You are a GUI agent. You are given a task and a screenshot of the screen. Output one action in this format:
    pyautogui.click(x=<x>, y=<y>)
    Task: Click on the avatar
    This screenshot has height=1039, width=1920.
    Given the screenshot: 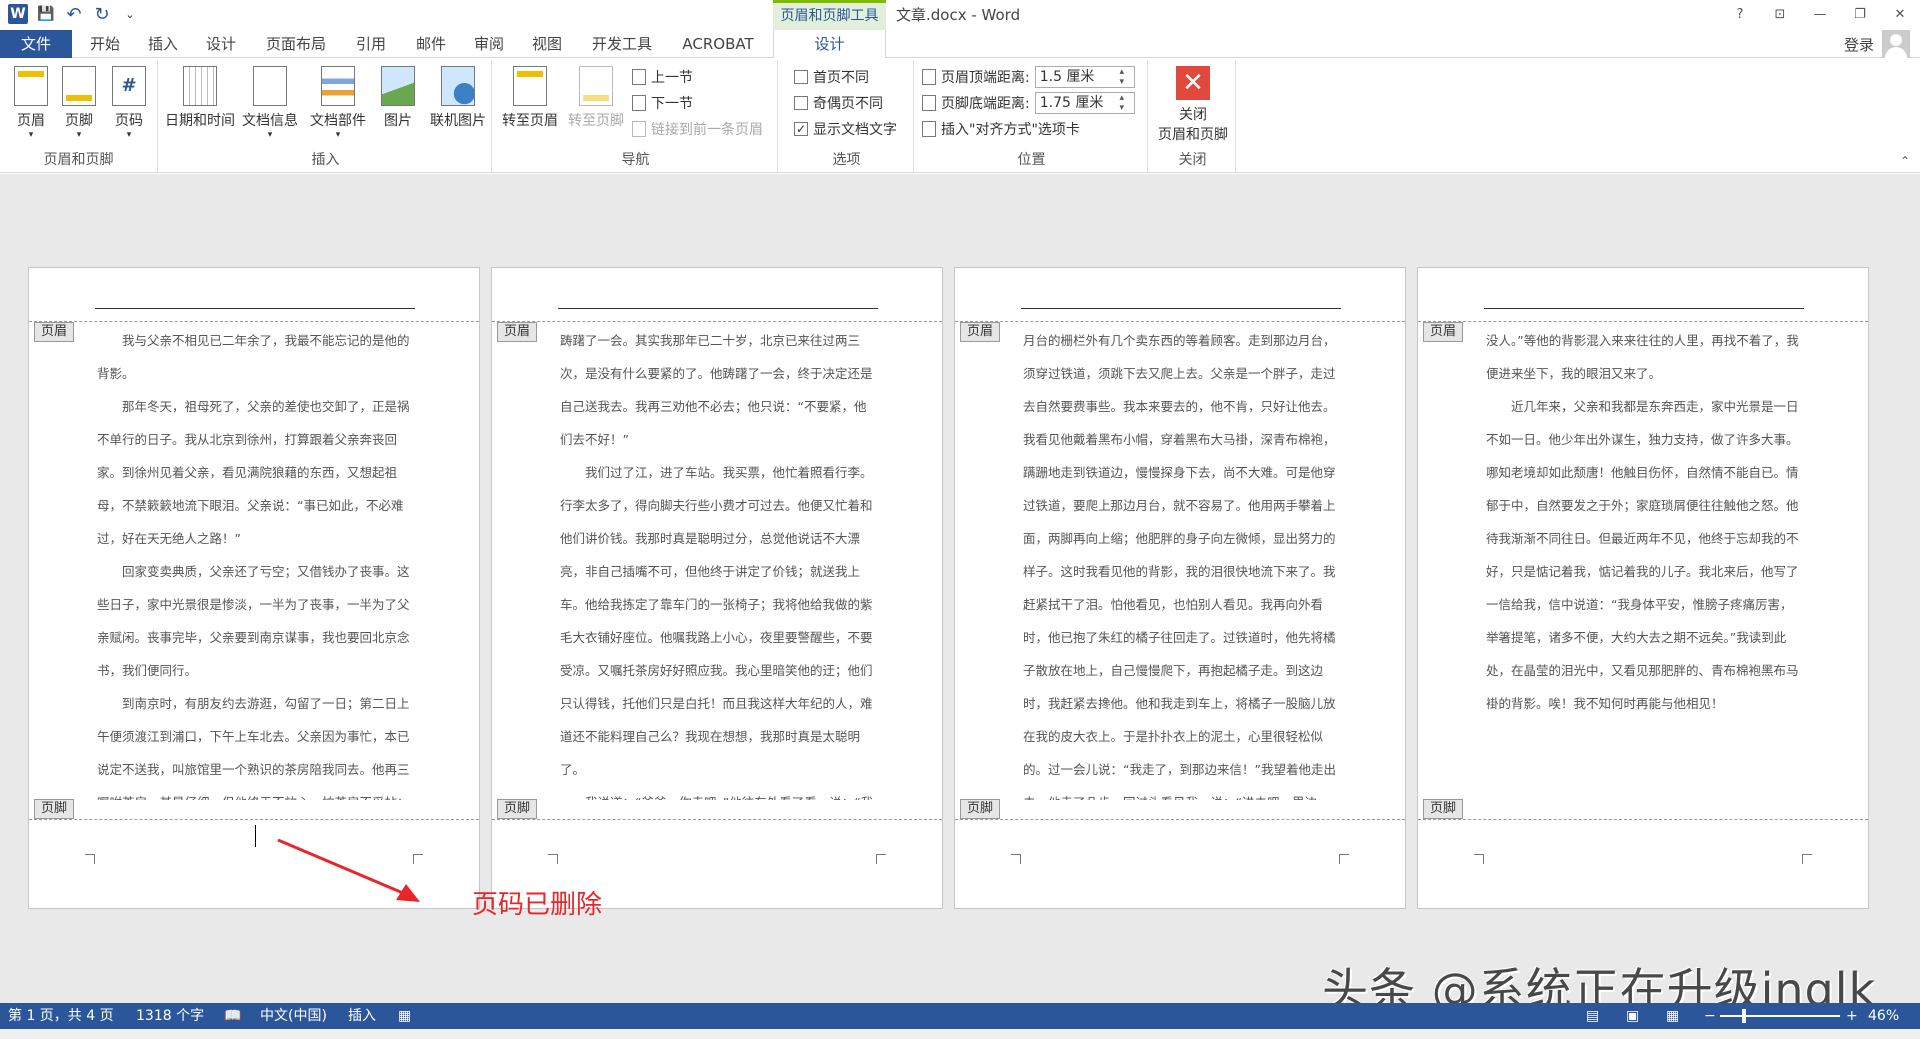 What is the action you would take?
    pyautogui.click(x=1896, y=44)
    